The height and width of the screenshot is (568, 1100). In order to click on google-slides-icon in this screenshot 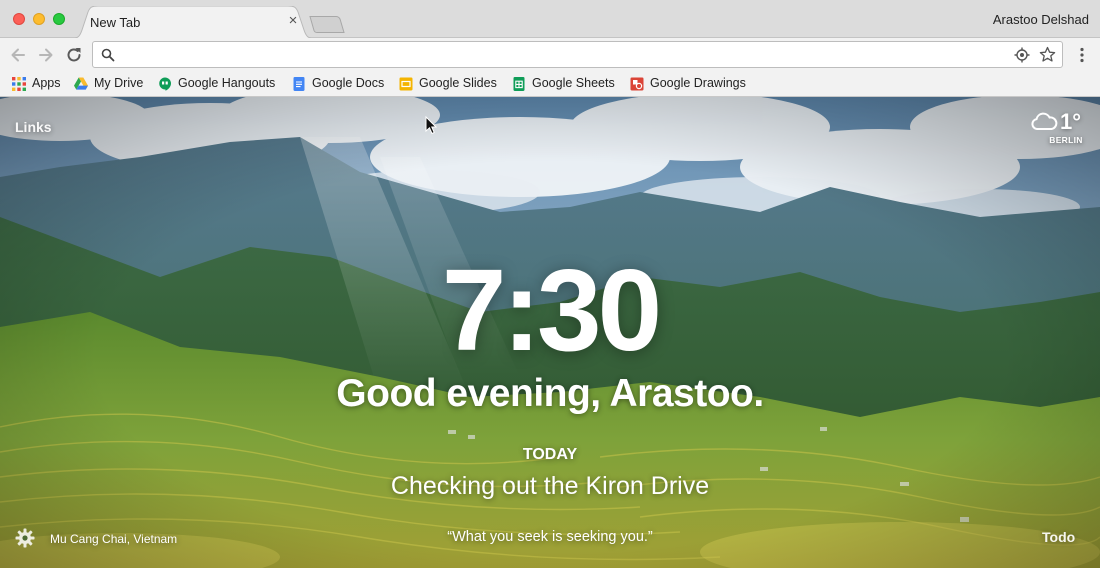, I will do `click(406, 84)`.